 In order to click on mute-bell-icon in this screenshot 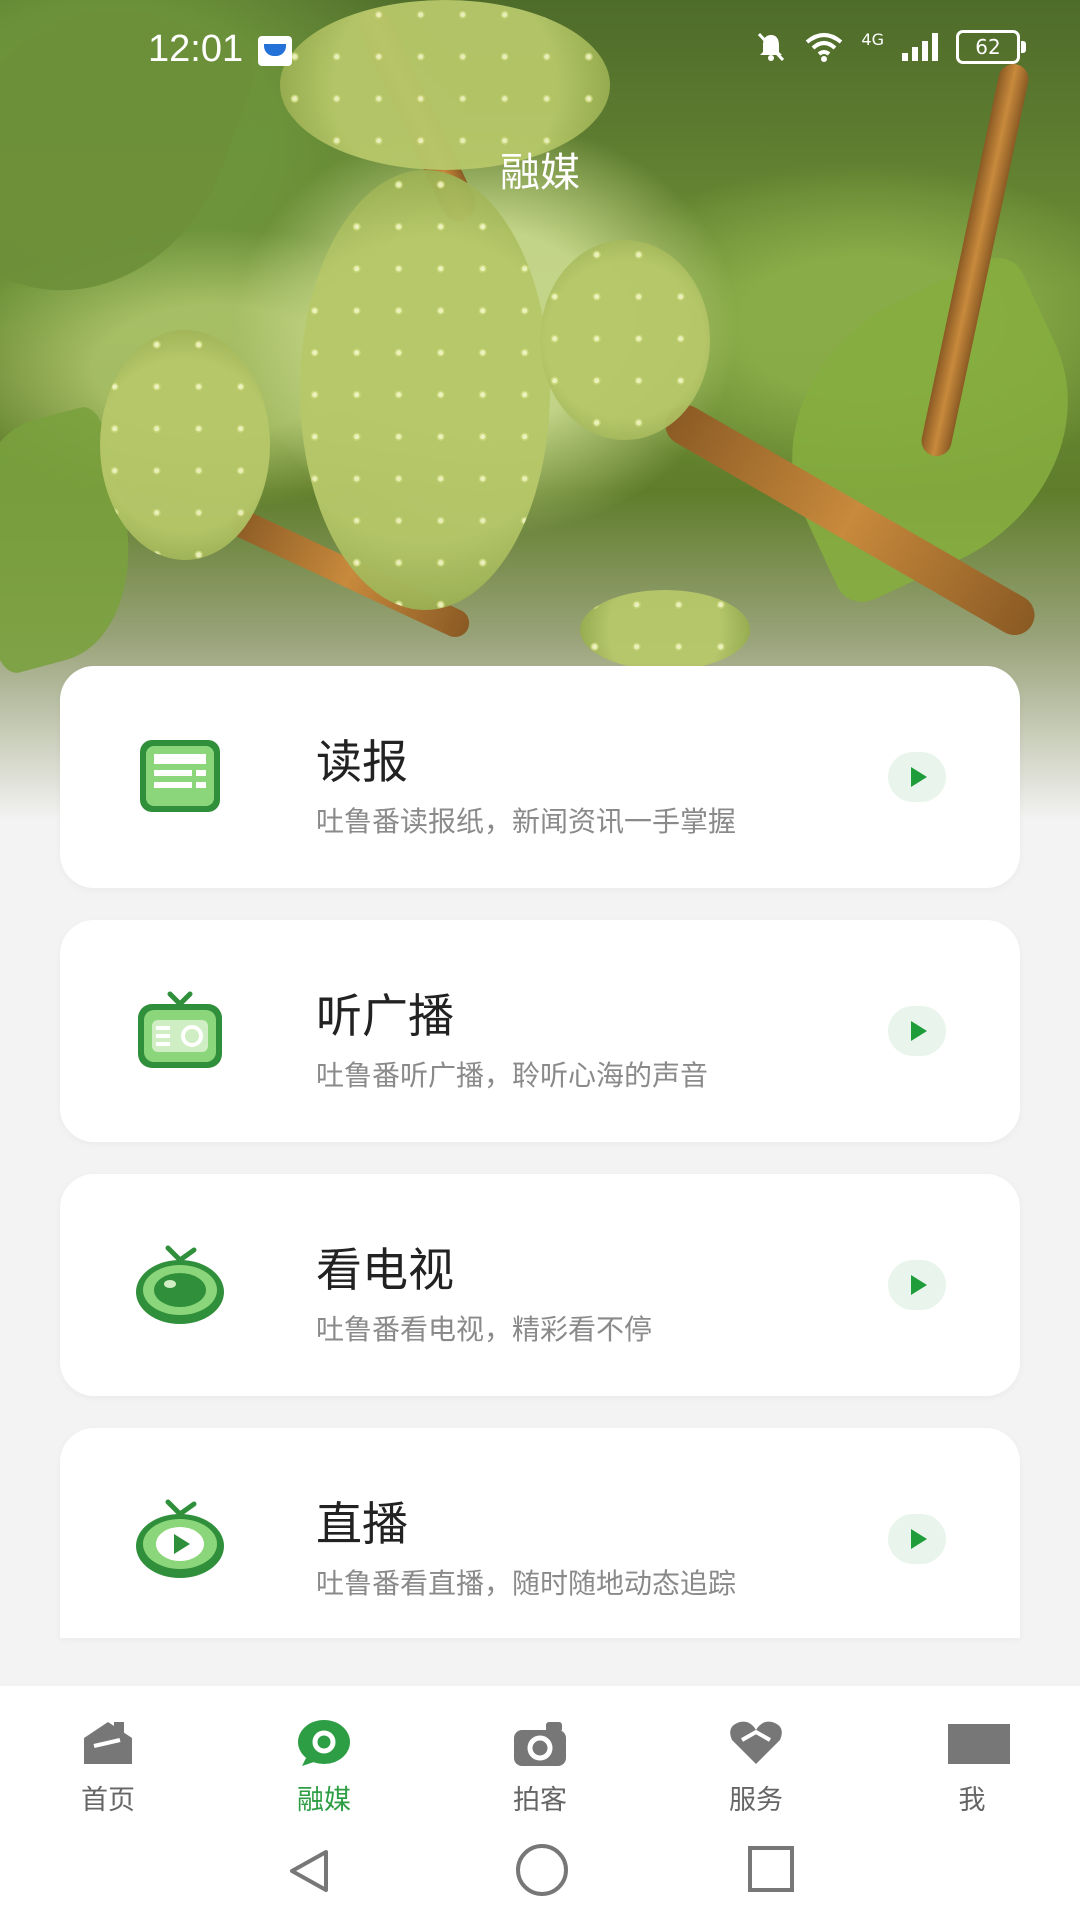, I will do `click(771, 47)`.